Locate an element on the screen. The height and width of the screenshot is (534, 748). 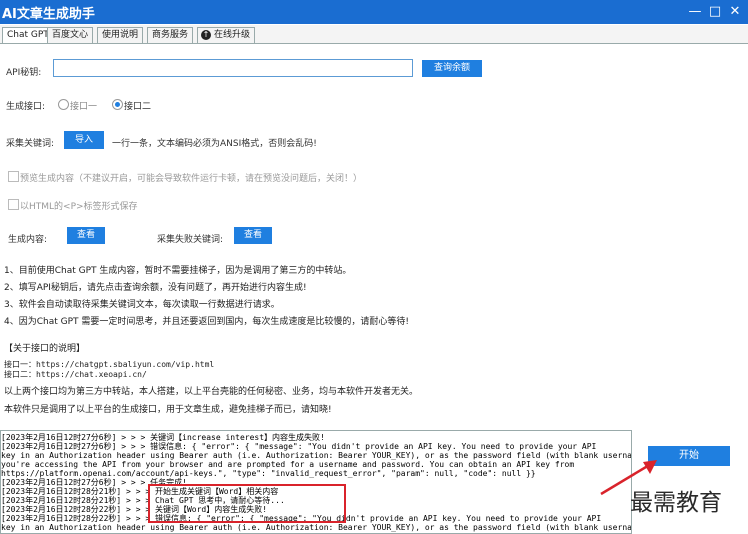
failed-keywords-label: 采集失败关键词: is located at coordinates (190, 240).